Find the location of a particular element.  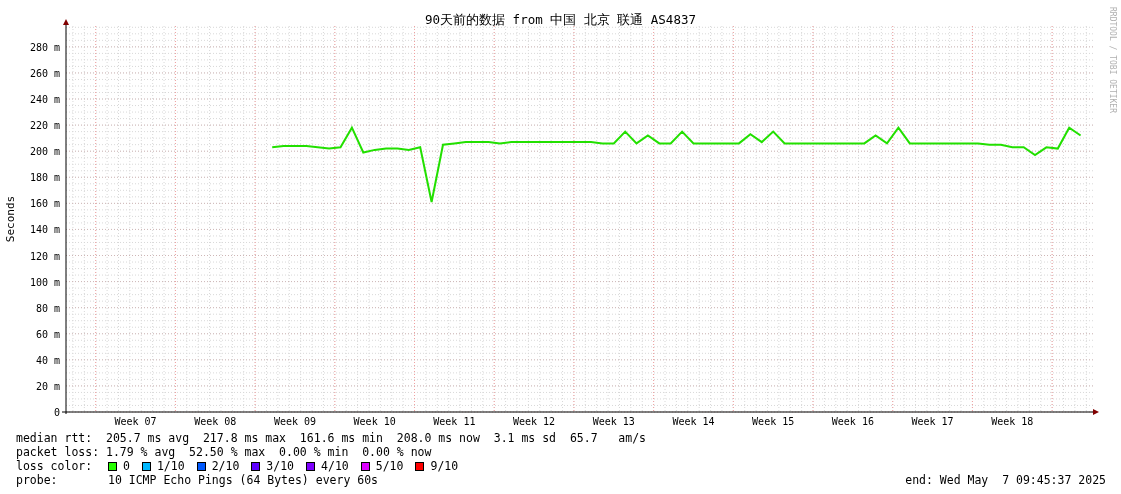

axis-tick-label: 20 m is located at coordinates (47, 386).